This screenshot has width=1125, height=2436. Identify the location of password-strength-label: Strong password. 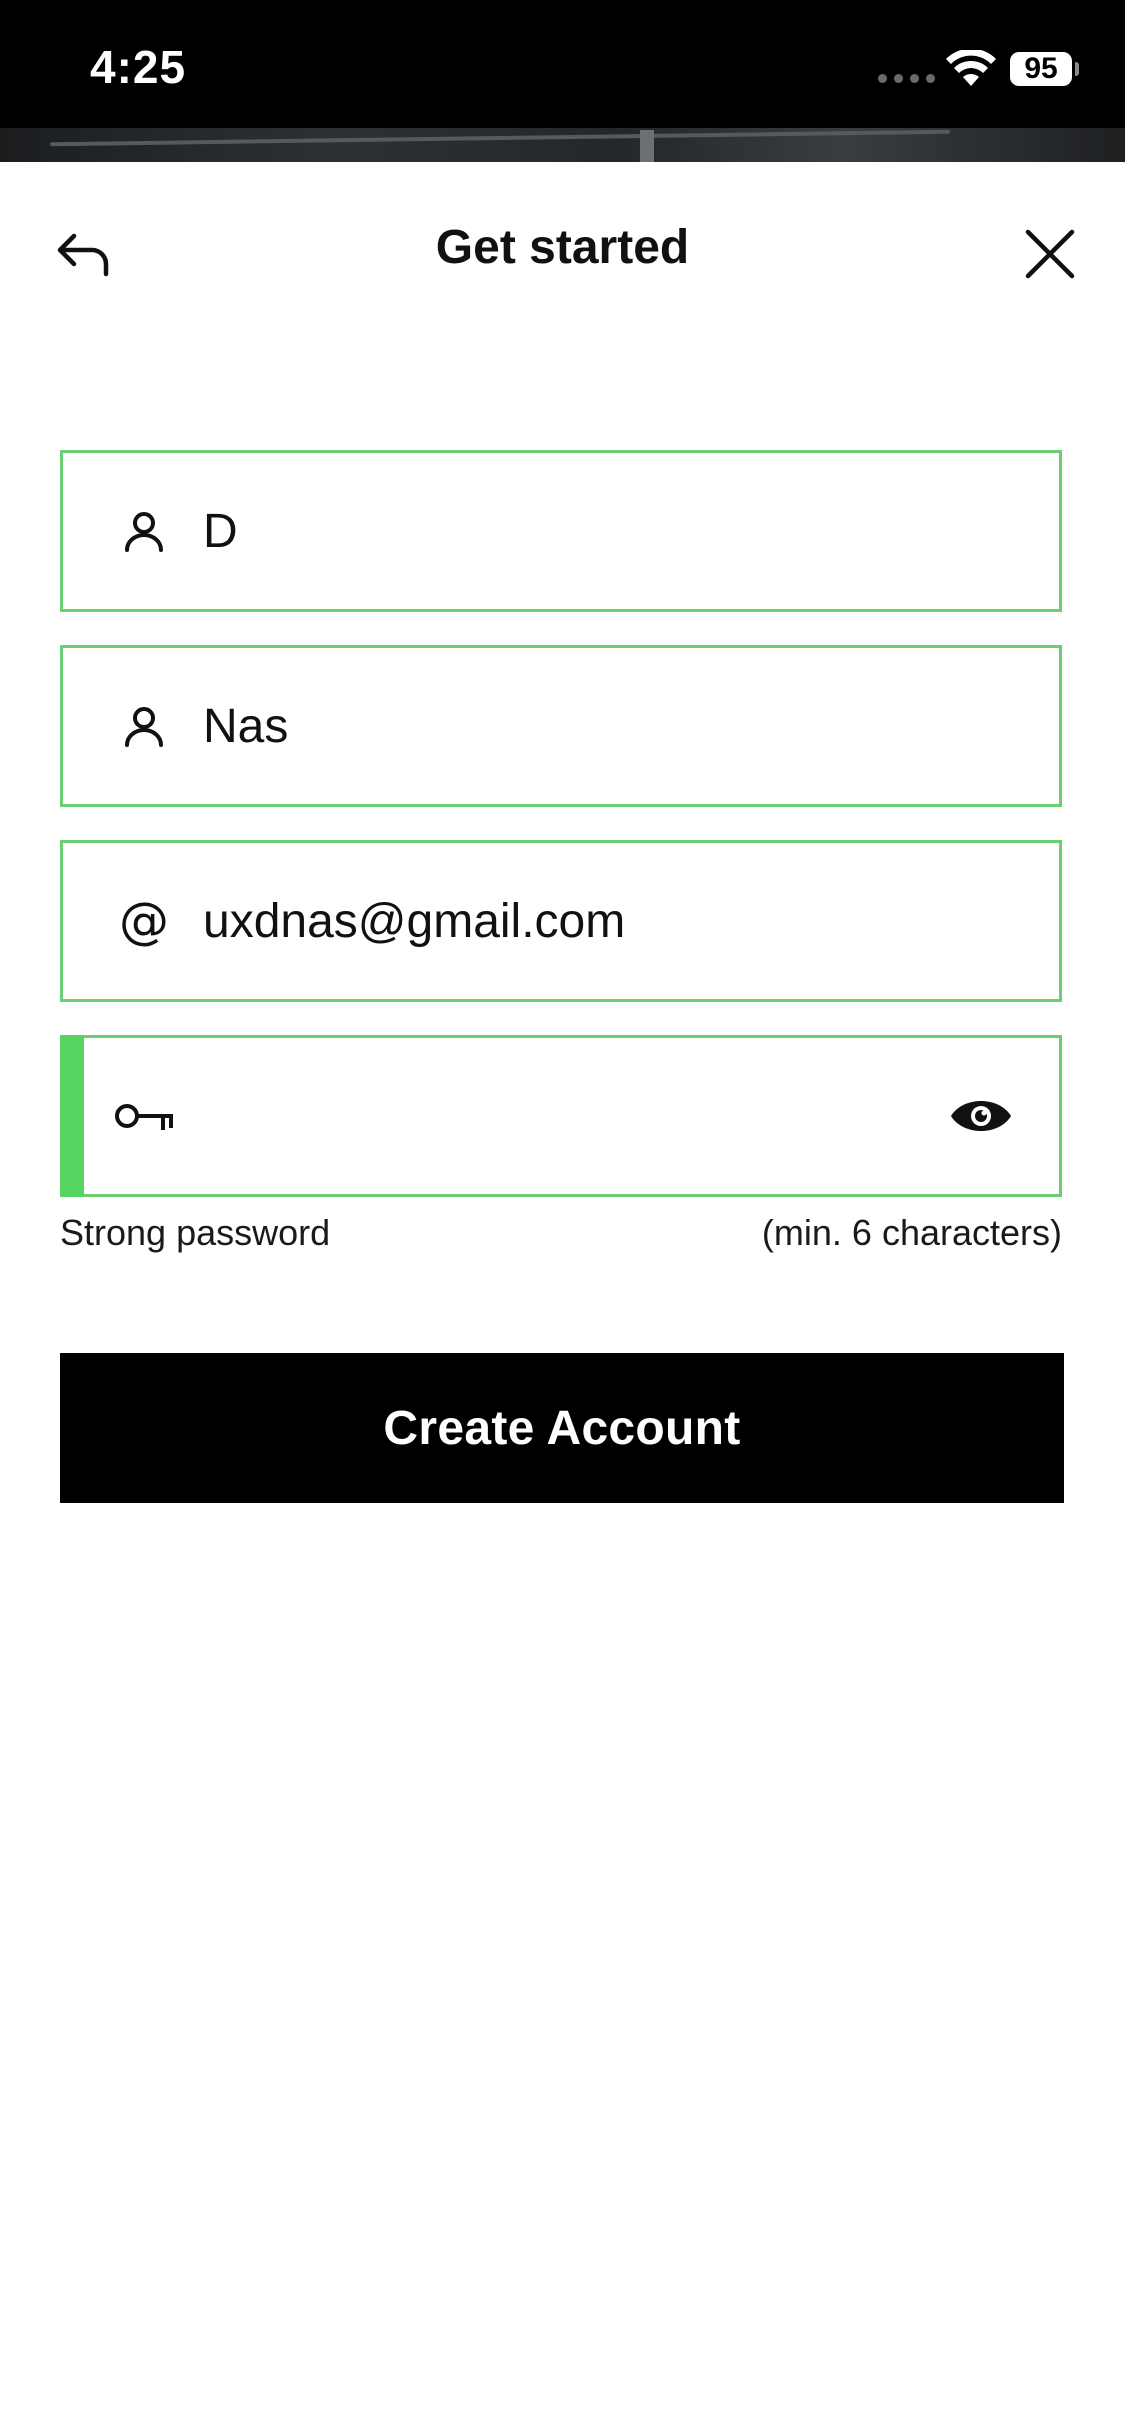
(195, 1232).